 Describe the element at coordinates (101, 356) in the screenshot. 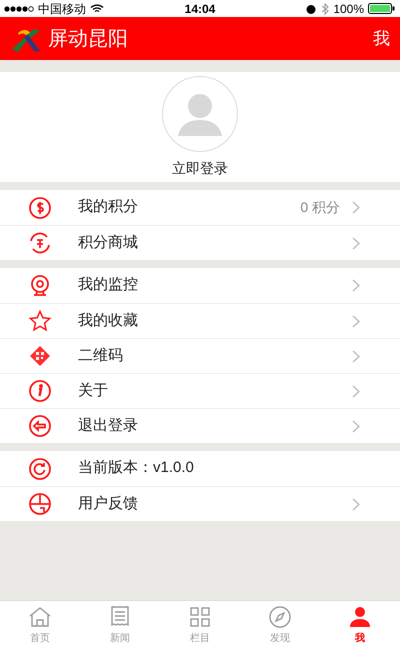

I see `menu-label: 二维码` at that location.